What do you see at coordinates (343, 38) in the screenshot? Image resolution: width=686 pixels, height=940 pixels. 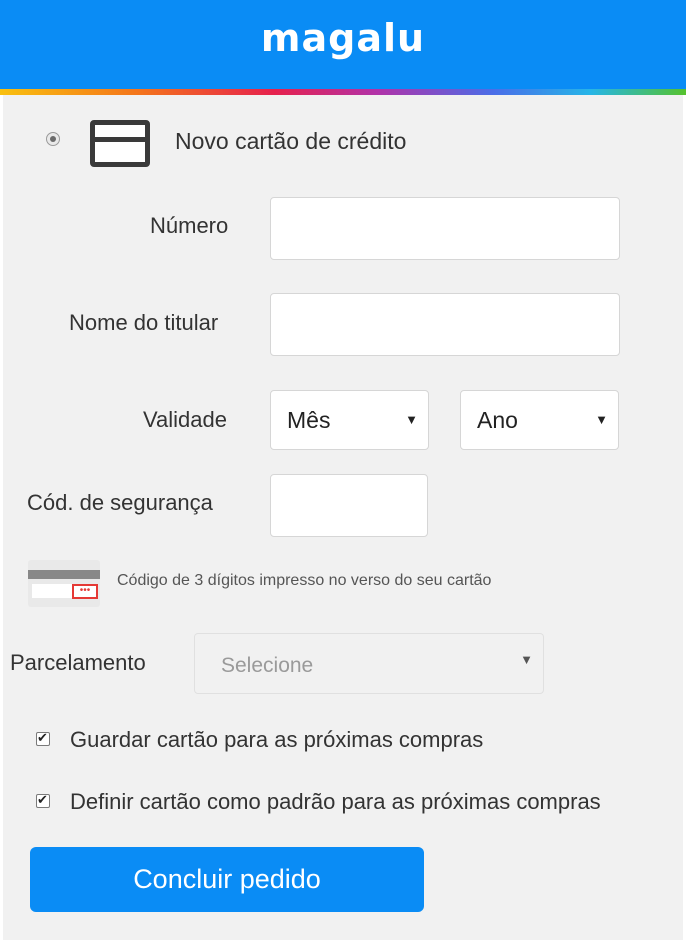 I see `magalu-logo: magalu` at bounding box center [343, 38].